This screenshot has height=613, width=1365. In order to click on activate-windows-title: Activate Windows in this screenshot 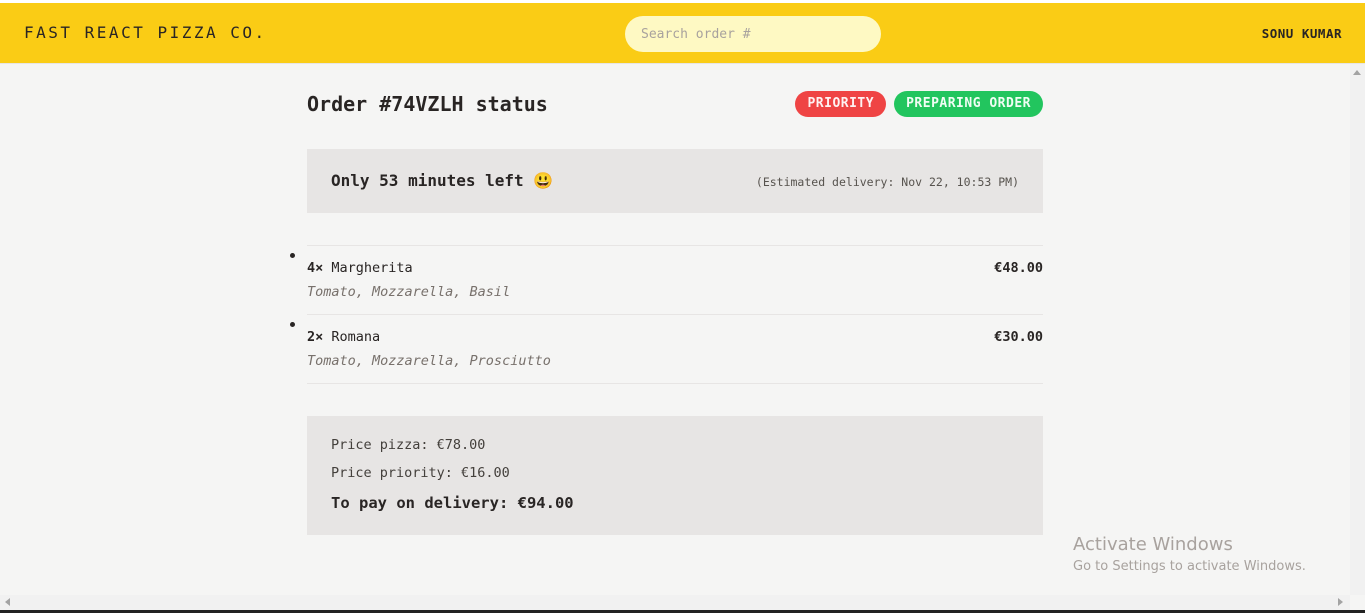, I will do `click(1153, 544)`.